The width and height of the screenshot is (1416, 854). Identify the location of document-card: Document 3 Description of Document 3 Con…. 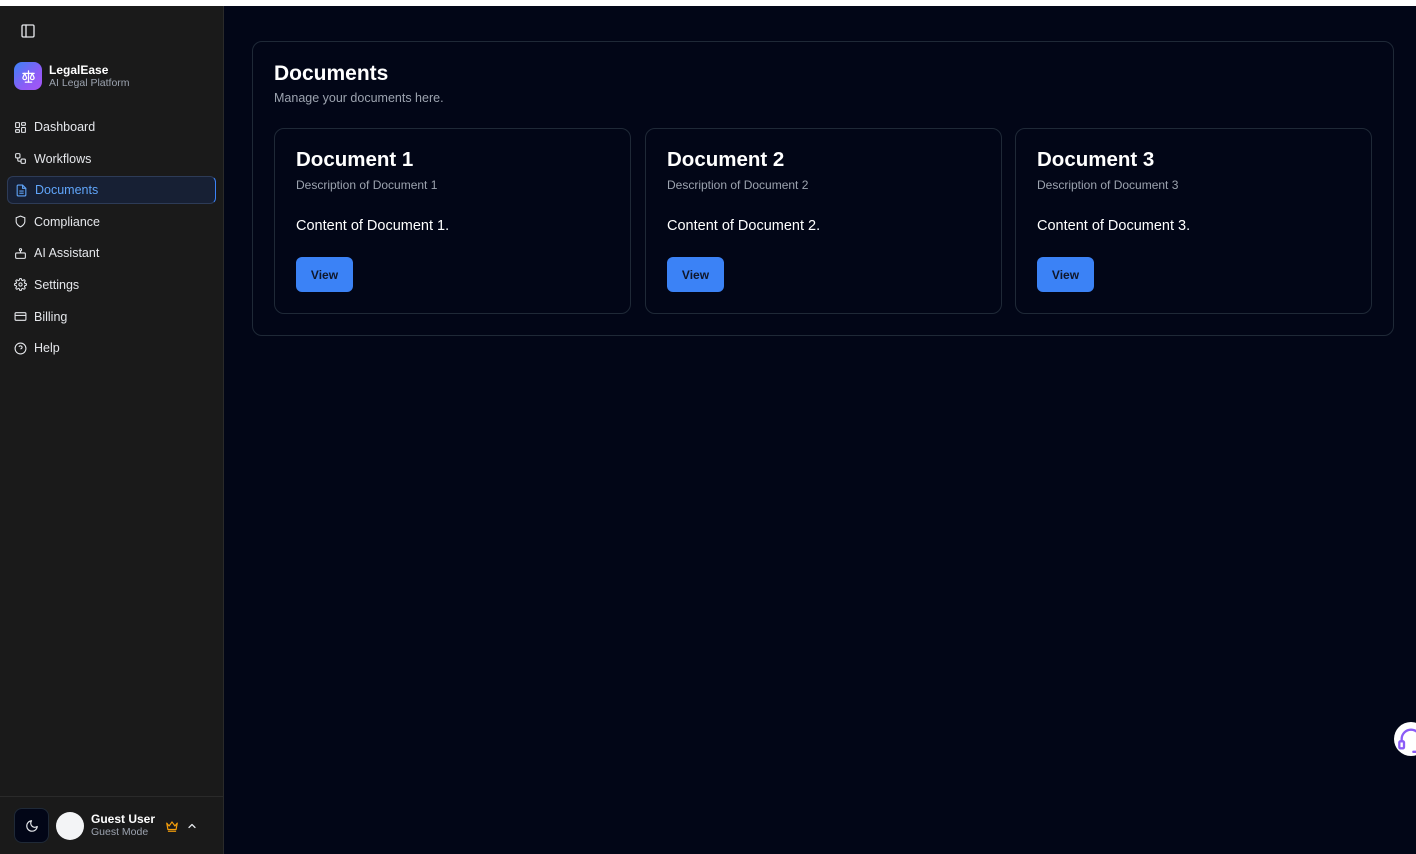
(1193, 221).